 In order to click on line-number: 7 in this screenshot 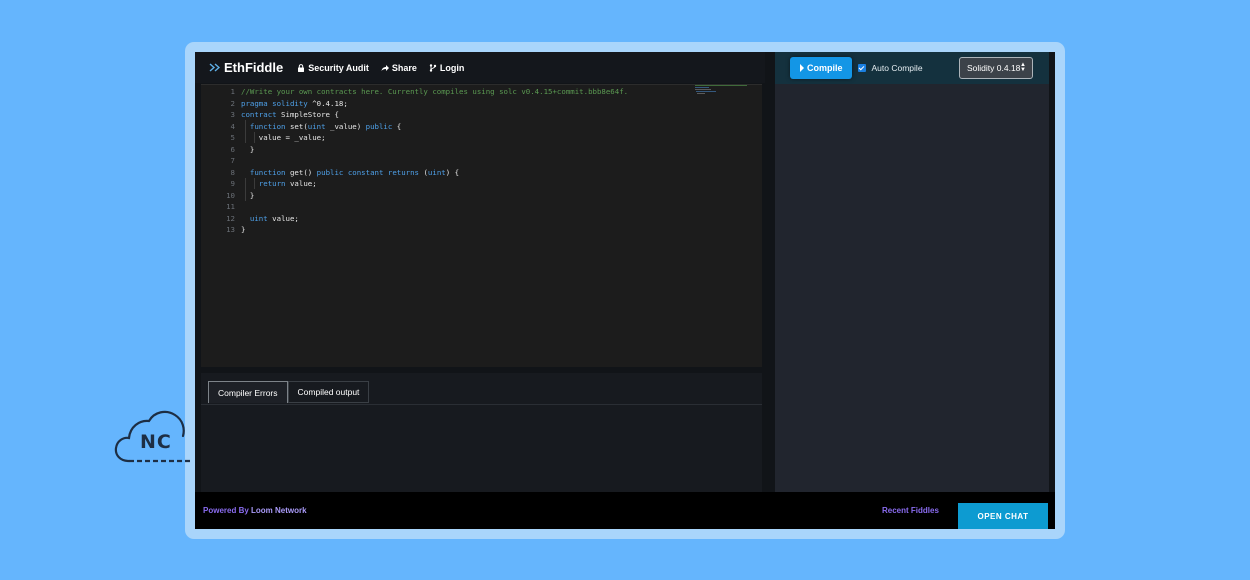, I will do `click(232, 160)`.